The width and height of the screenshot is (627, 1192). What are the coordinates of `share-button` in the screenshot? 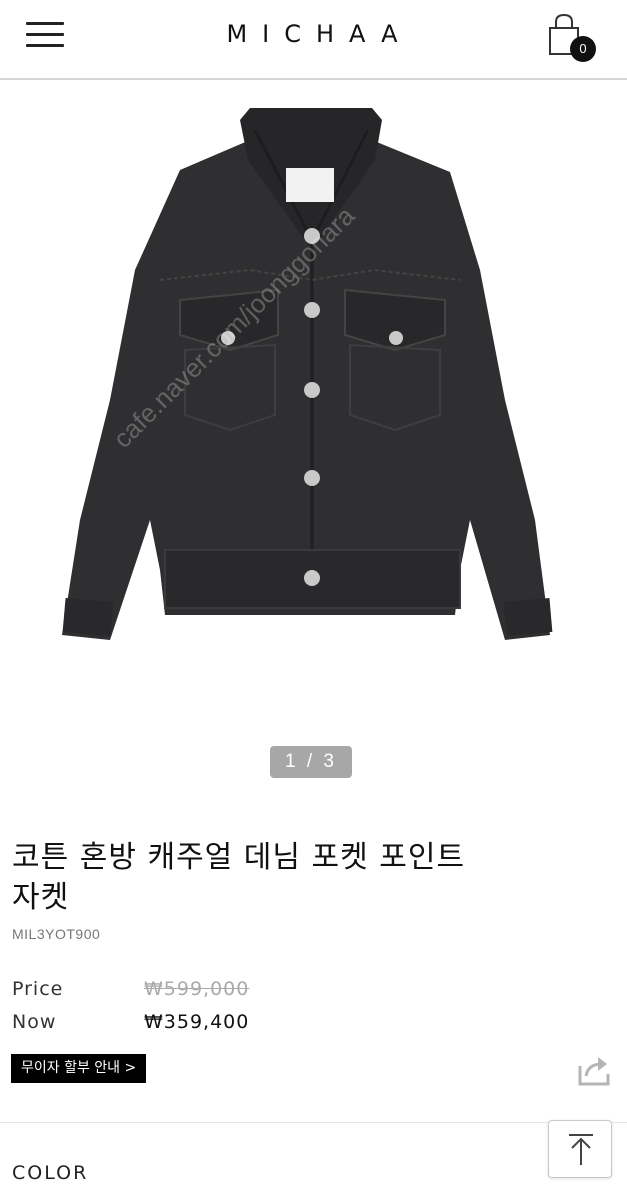 It's located at (594, 1070).